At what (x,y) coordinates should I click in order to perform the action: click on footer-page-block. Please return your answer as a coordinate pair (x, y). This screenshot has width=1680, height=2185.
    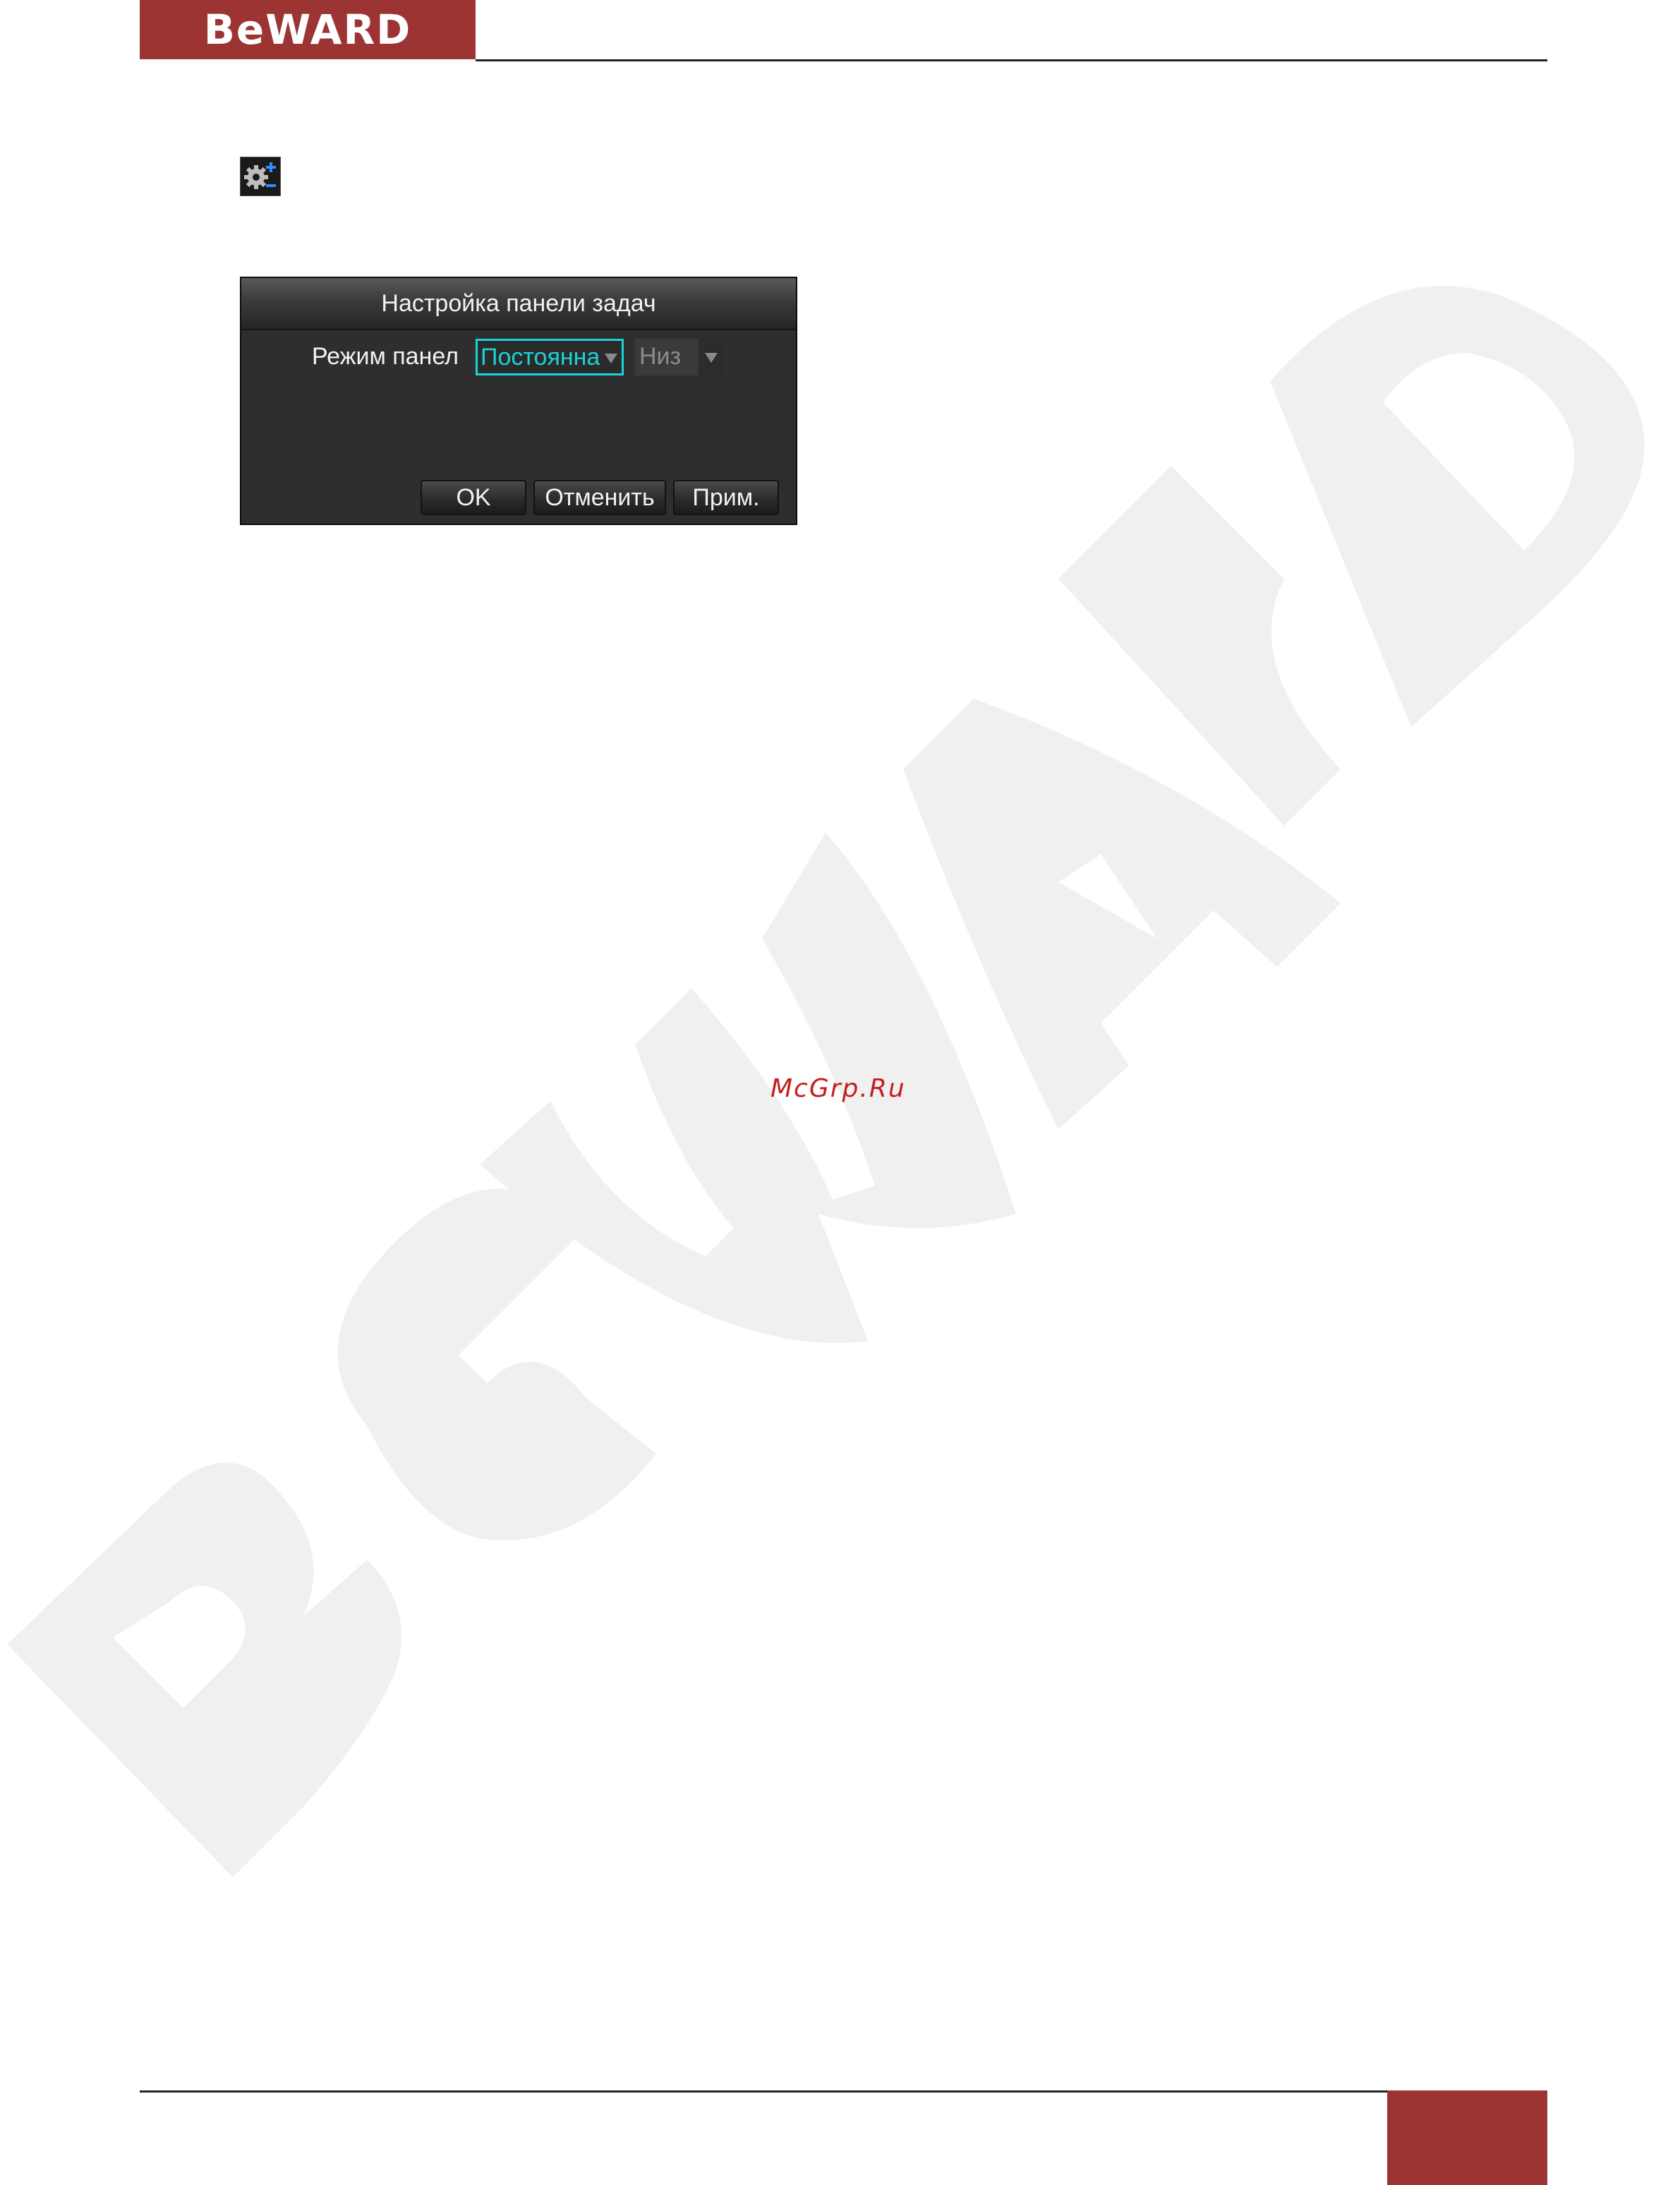
    Looking at the image, I should click on (1467, 2137).